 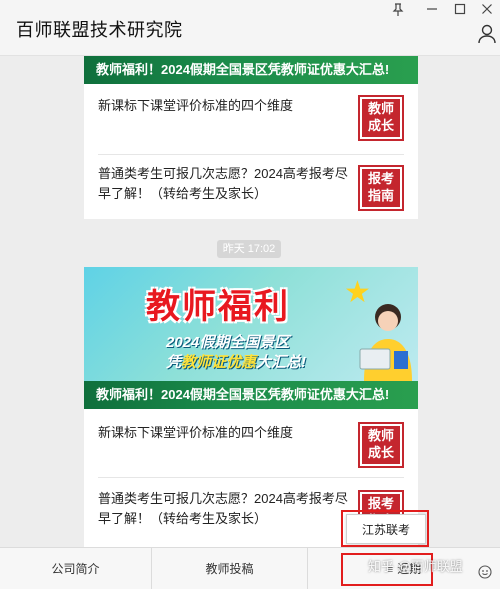 What do you see at coordinates (249, 249) in the screenshot?
I see `timestamp-badge: 昨天 17:02` at bounding box center [249, 249].